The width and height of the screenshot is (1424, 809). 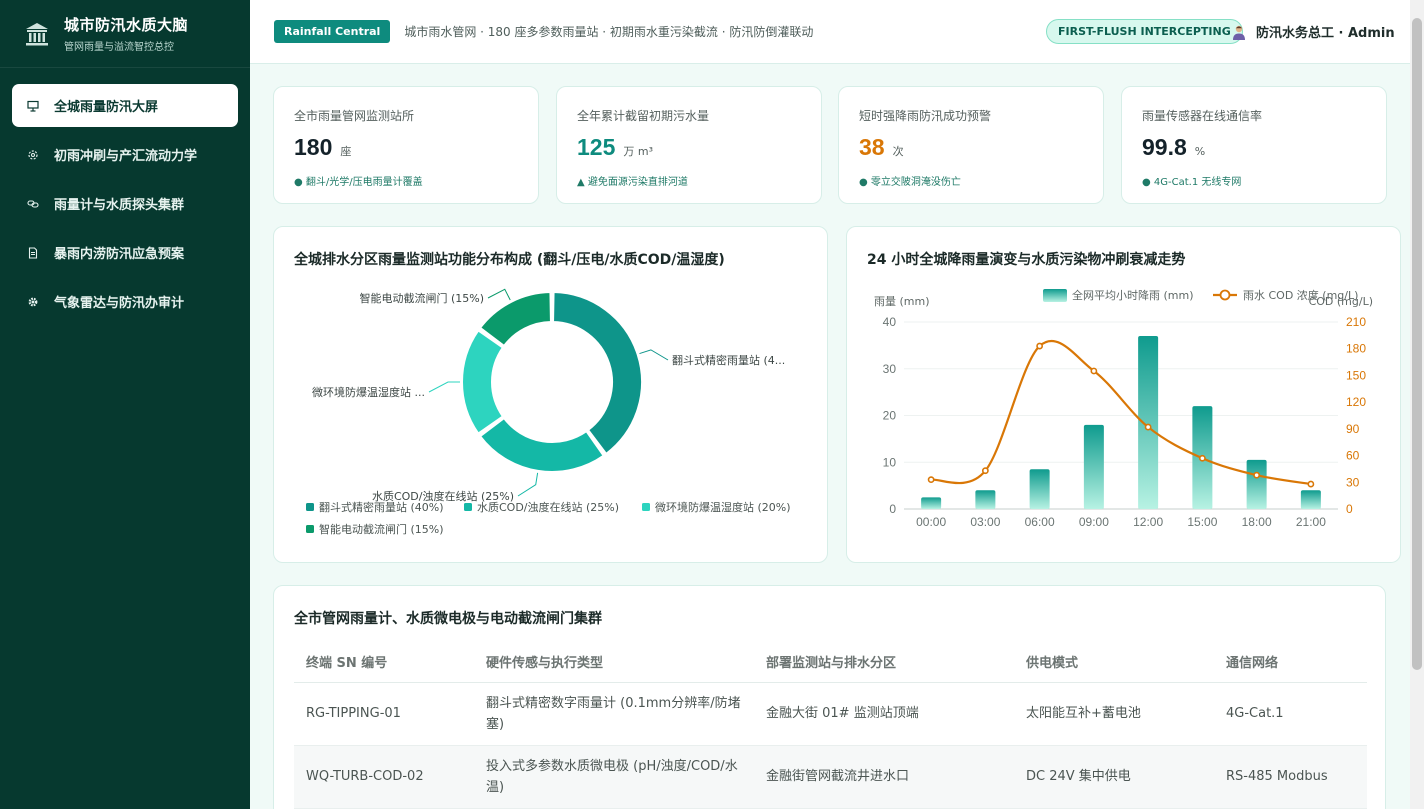 I want to click on sidebar-item-dashboard: 全城雨量防汛大屏, so click(x=125, y=105).